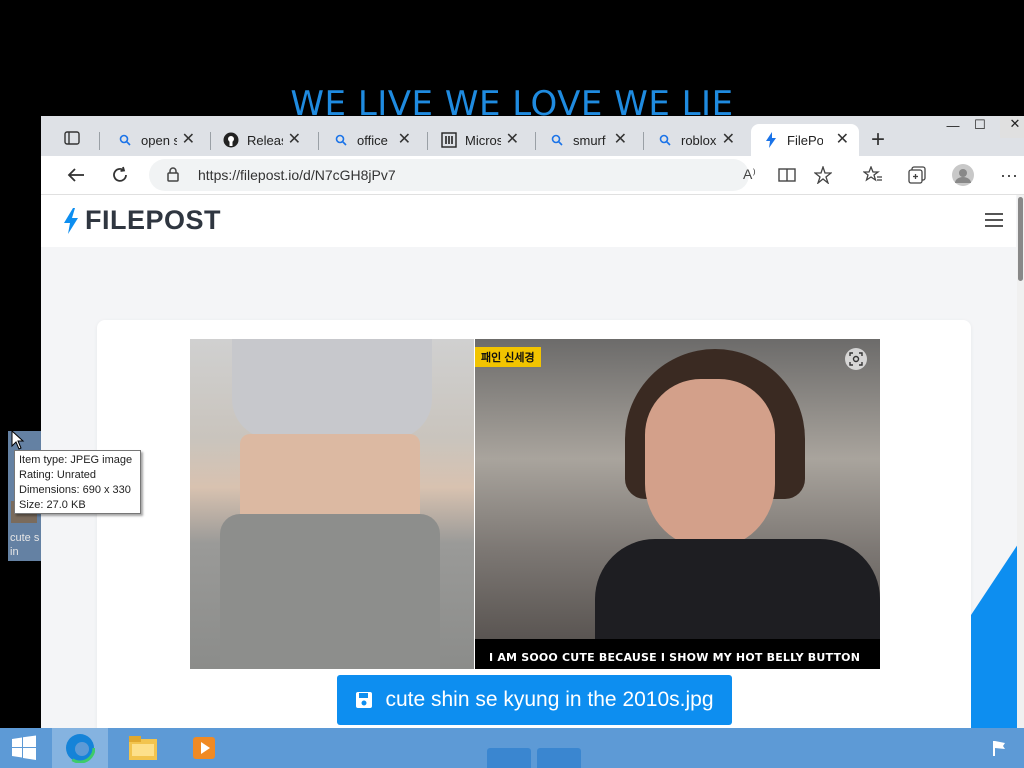 The height and width of the screenshot is (768, 1024). Describe the element at coordinates (528, 221) in the screenshot. I see `site-header: FILEPOST` at that location.